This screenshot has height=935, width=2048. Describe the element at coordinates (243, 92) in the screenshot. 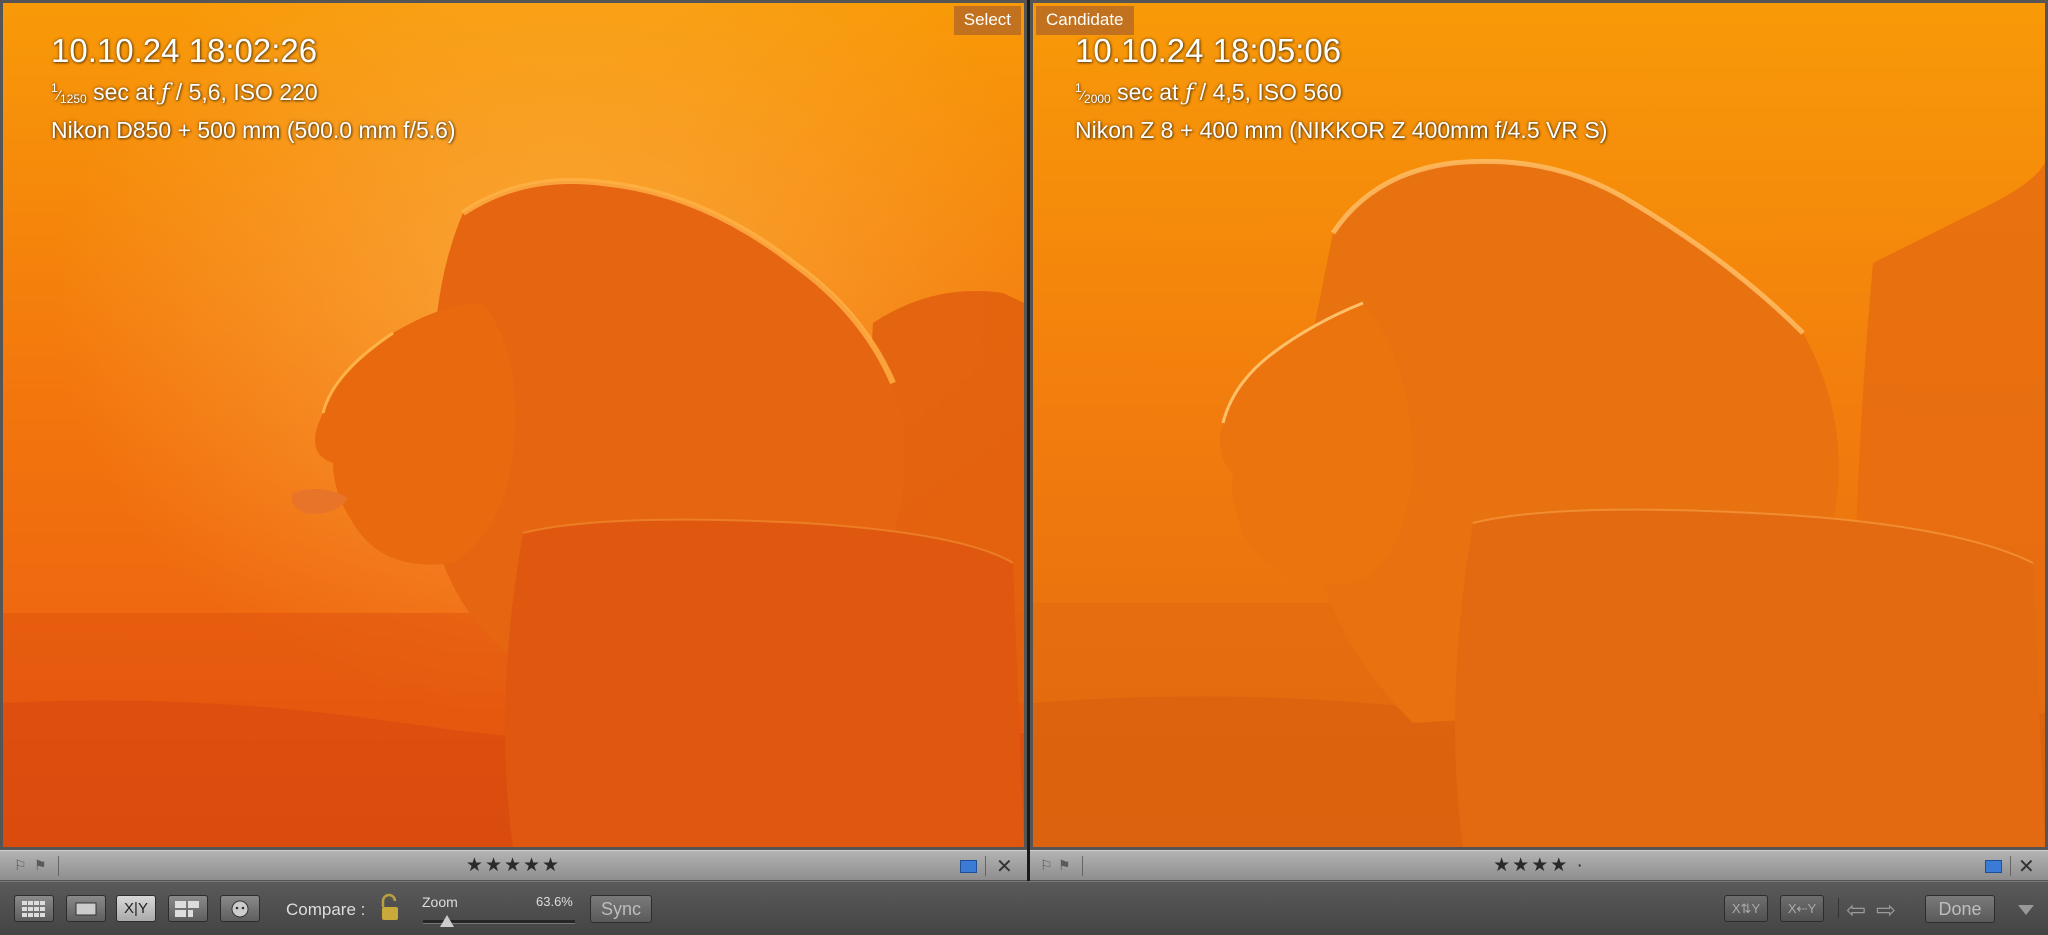

I see `exposure-rest: / 5,6, ISO 220` at that location.